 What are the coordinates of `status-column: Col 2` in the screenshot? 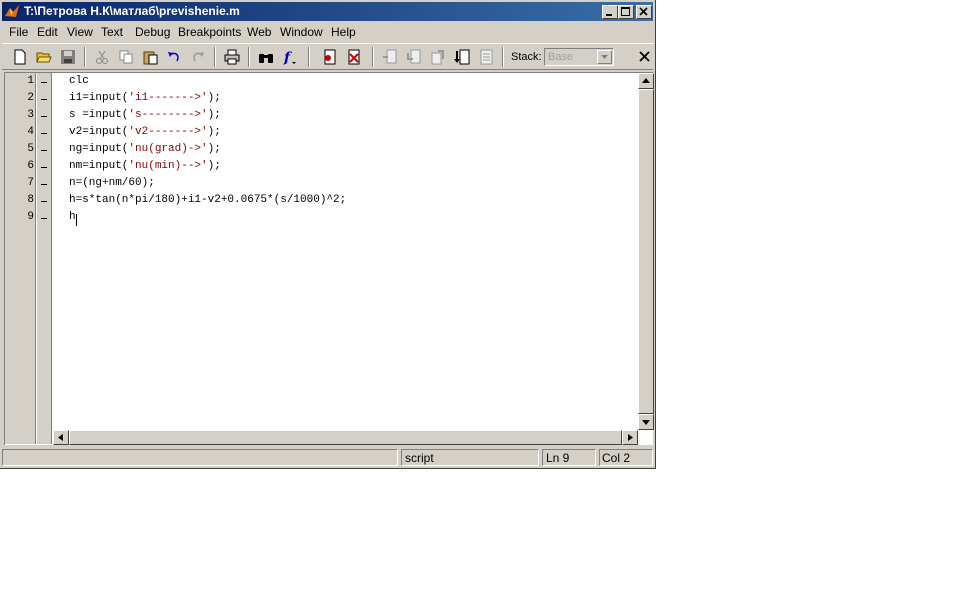 It's located at (626, 457).